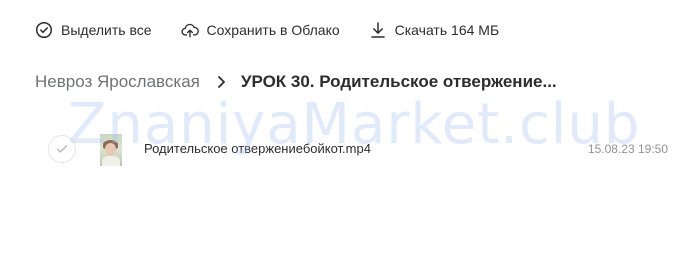 The image size is (700, 259). What do you see at coordinates (378, 30) in the screenshot?
I see `download-icon` at bounding box center [378, 30].